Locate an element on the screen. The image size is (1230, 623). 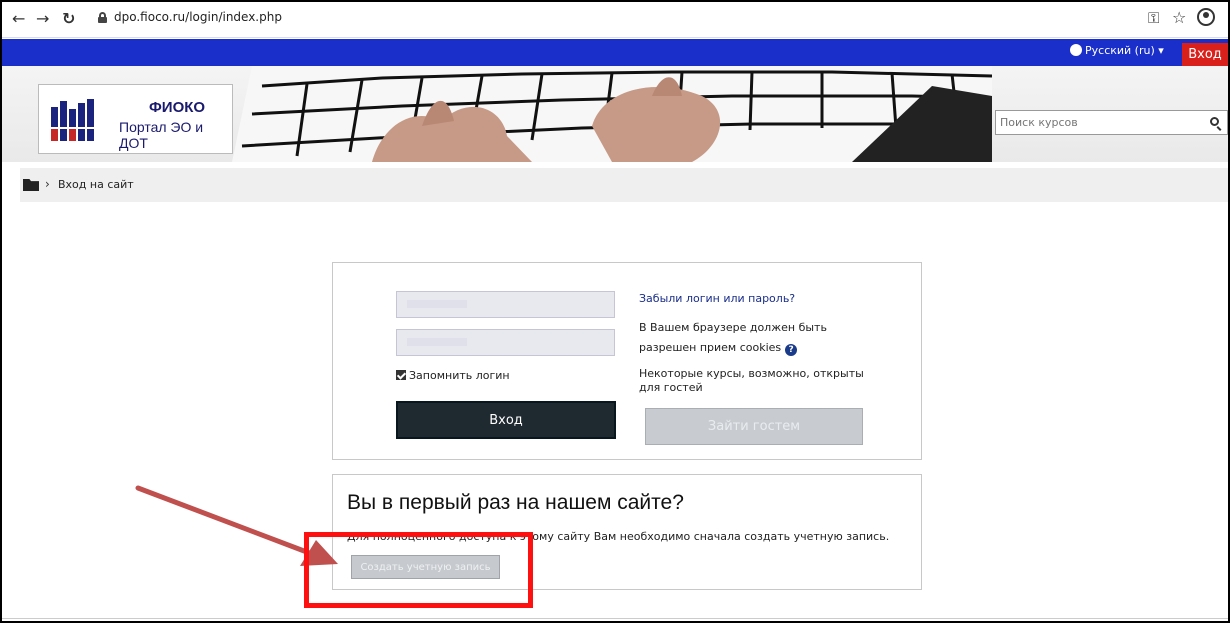
breadcrumb-current: Вход на сайт is located at coordinates (96, 184).